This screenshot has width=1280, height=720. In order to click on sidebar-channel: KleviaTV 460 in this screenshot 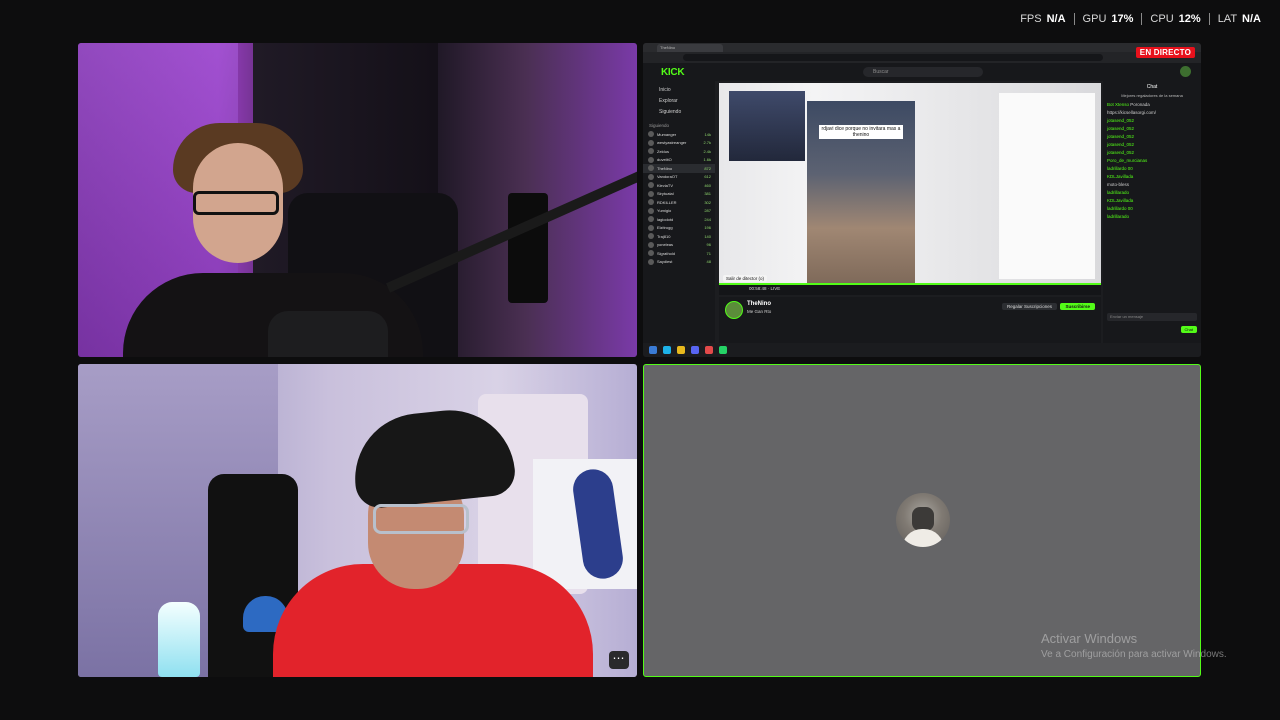, I will do `click(679, 185)`.